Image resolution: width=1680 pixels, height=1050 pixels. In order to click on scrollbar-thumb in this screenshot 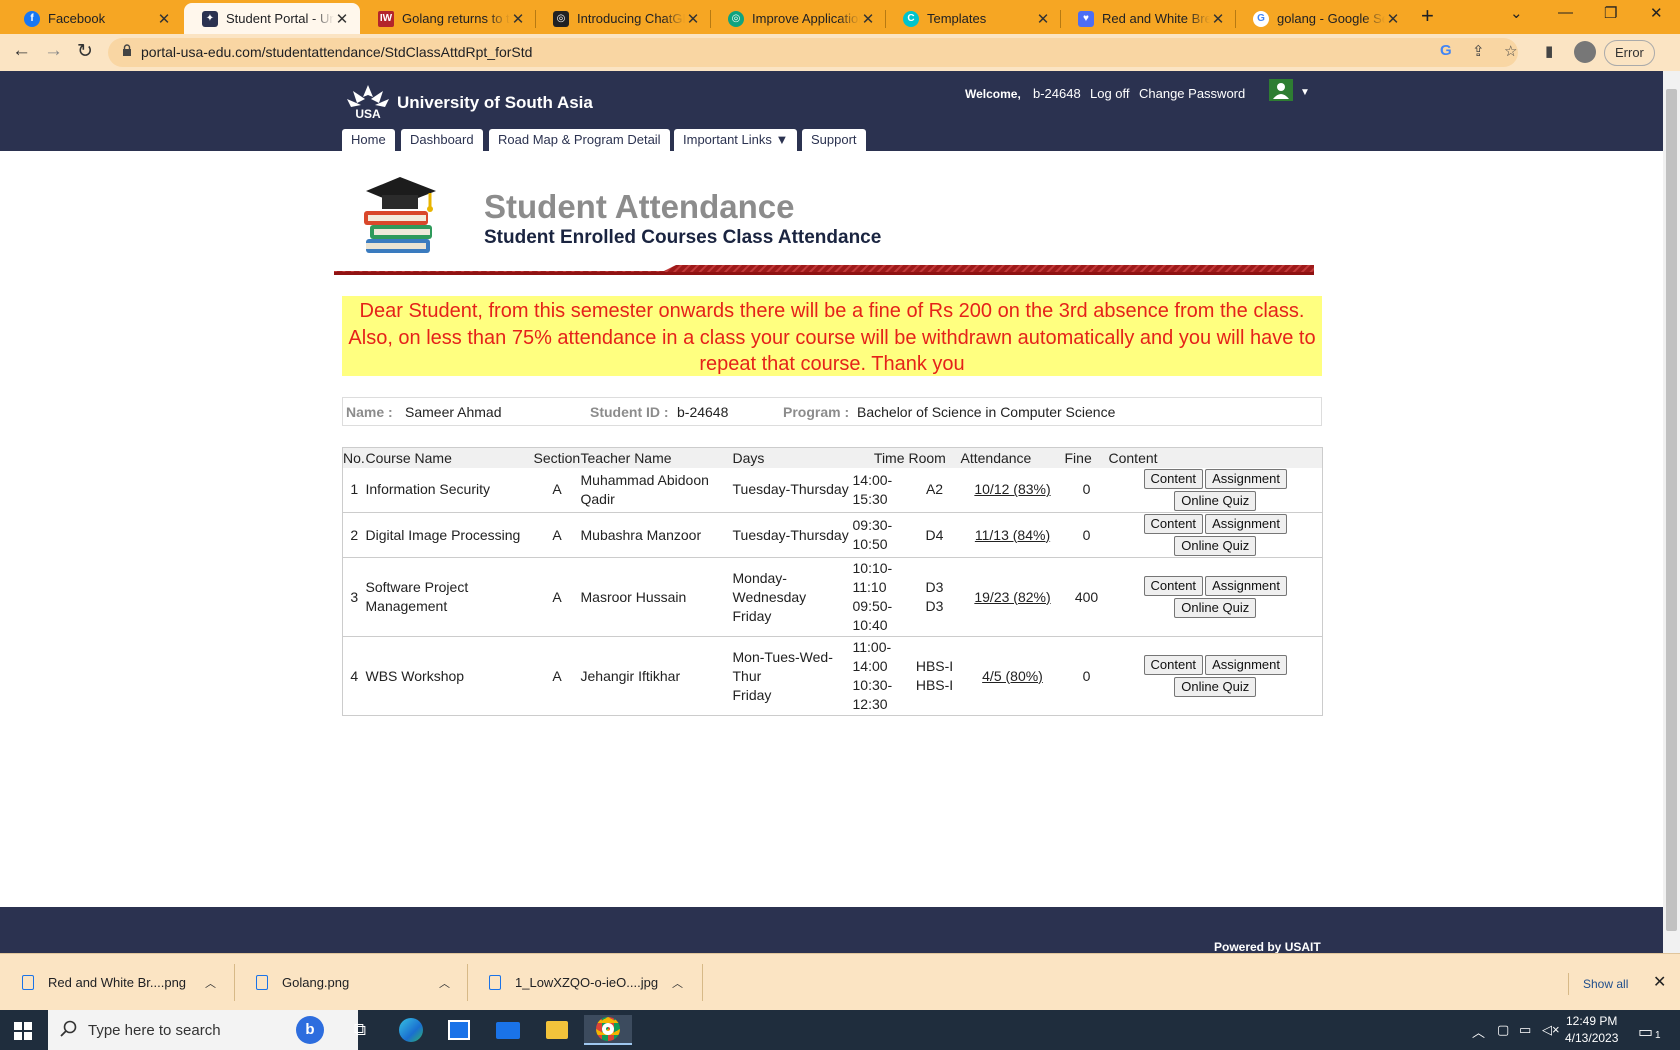, I will do `click(1671, 510)`.